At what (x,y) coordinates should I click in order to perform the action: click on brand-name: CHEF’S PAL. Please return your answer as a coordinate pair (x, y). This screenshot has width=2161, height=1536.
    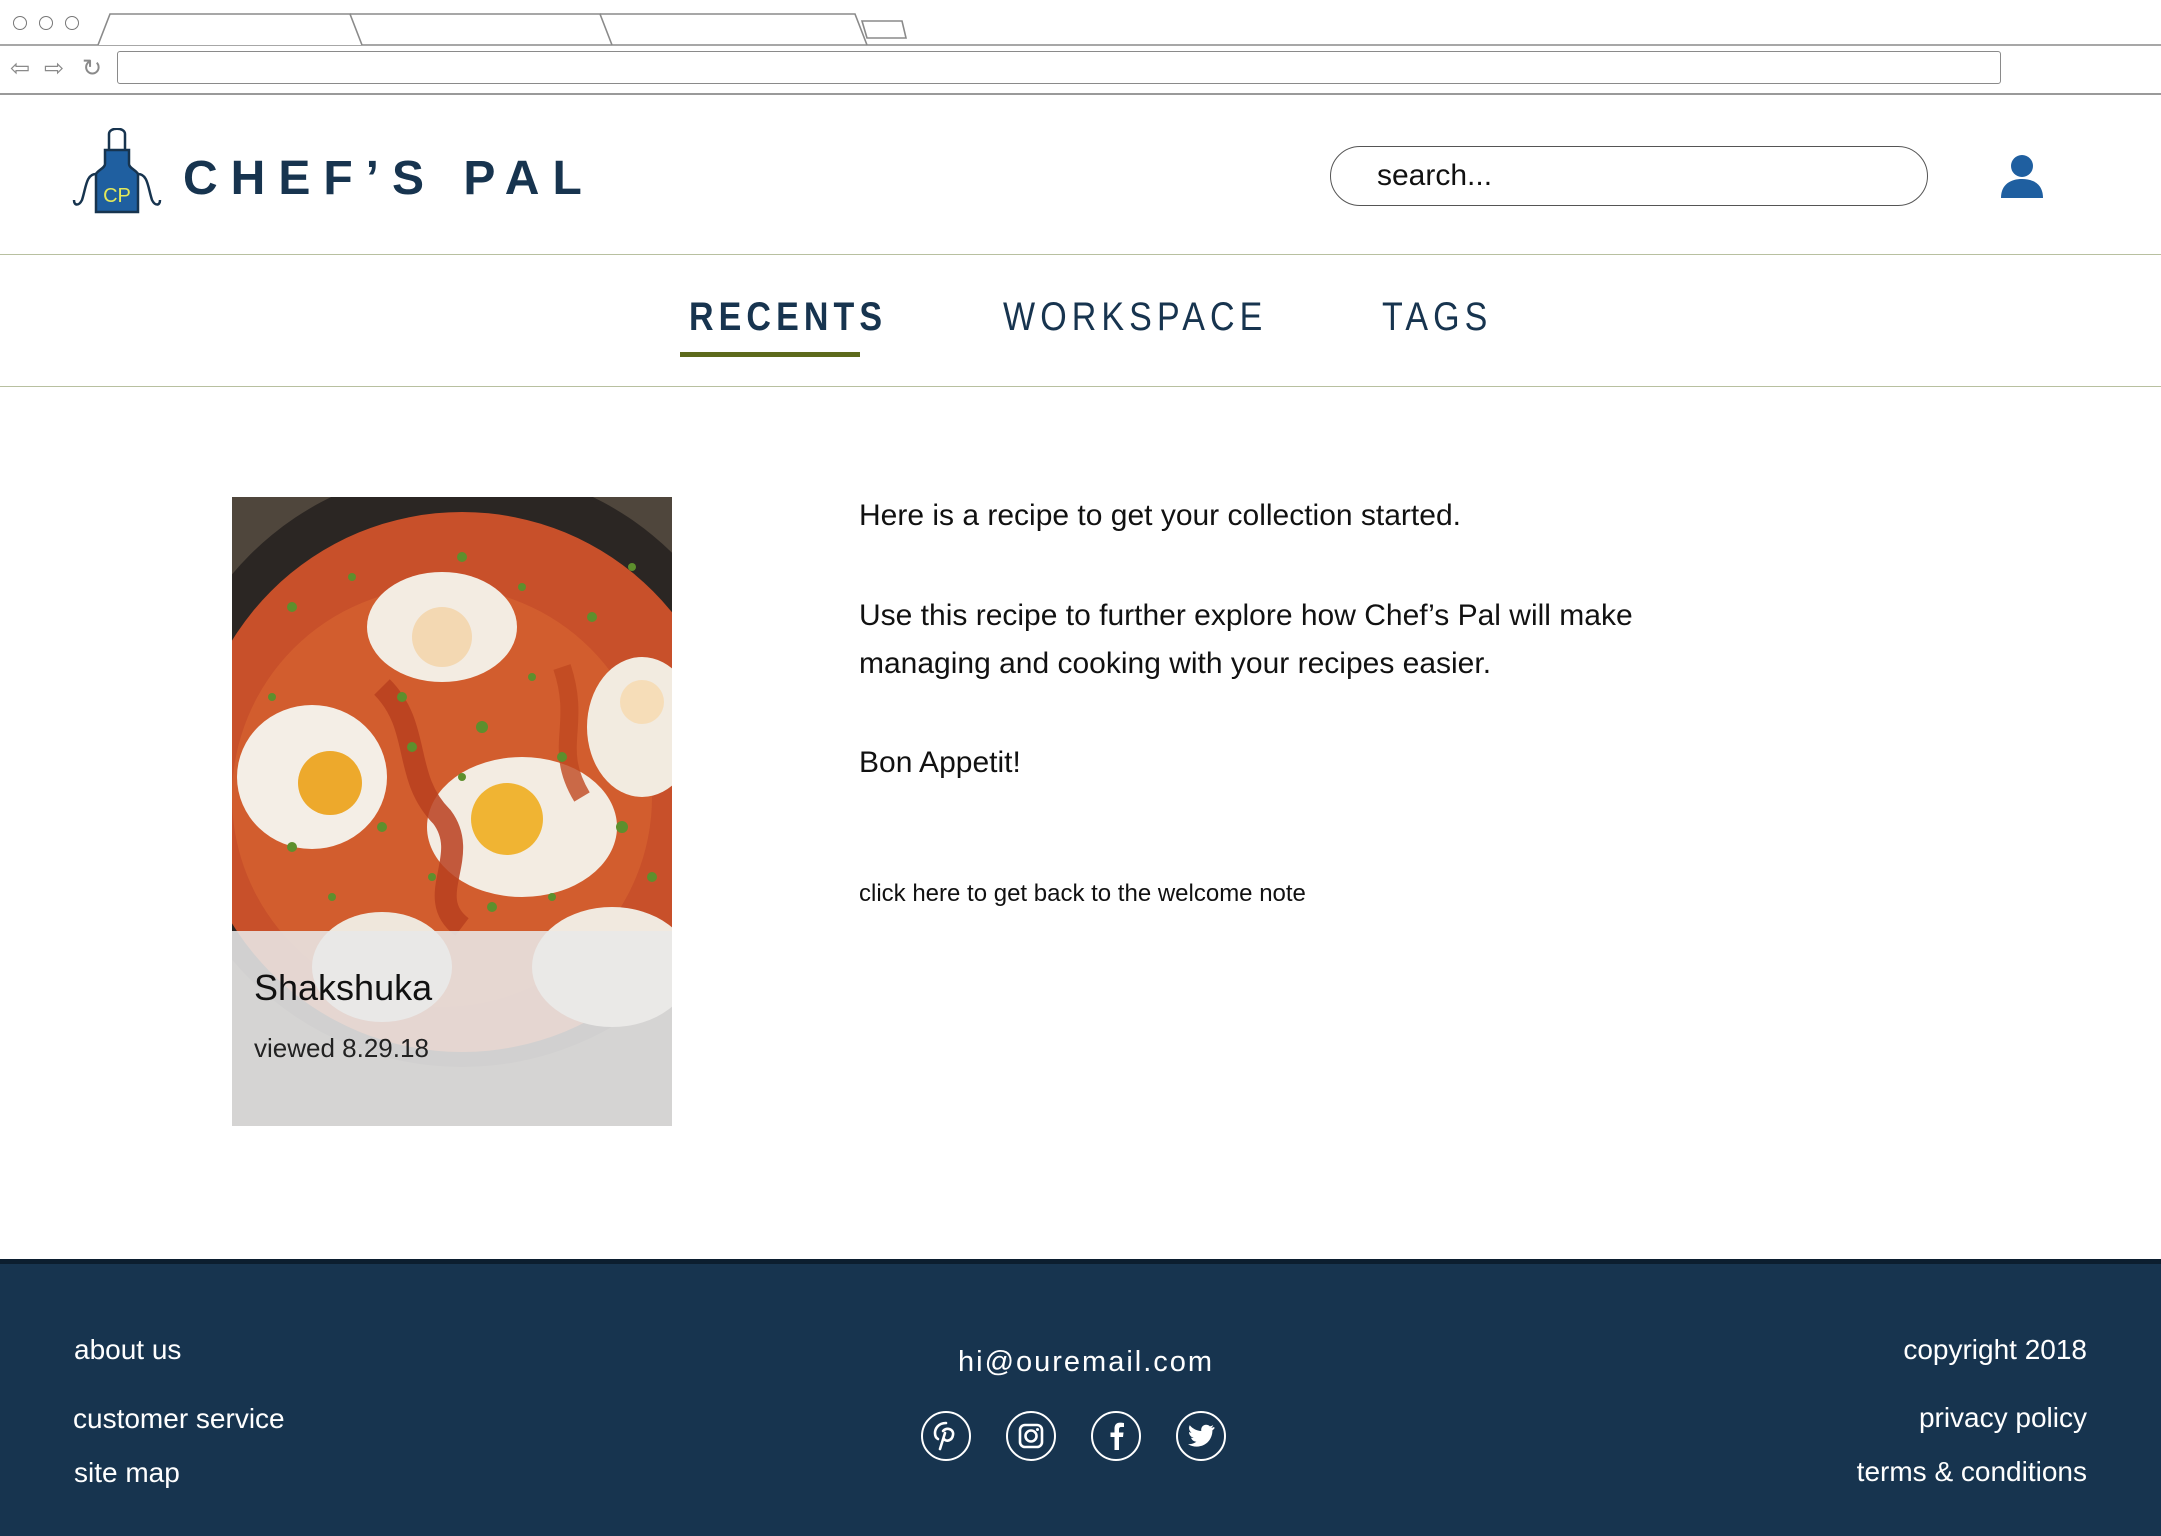
    Looking at the image, I should click on (389, 178).